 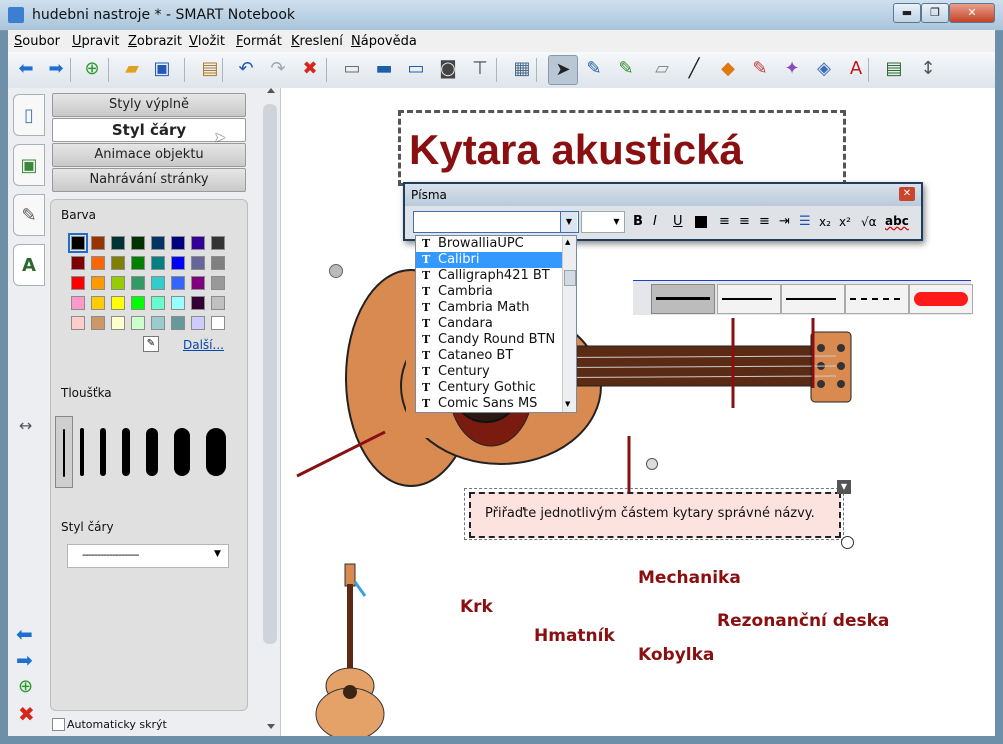 I want to click on small-guitar-image, so click(x=349, y=649).